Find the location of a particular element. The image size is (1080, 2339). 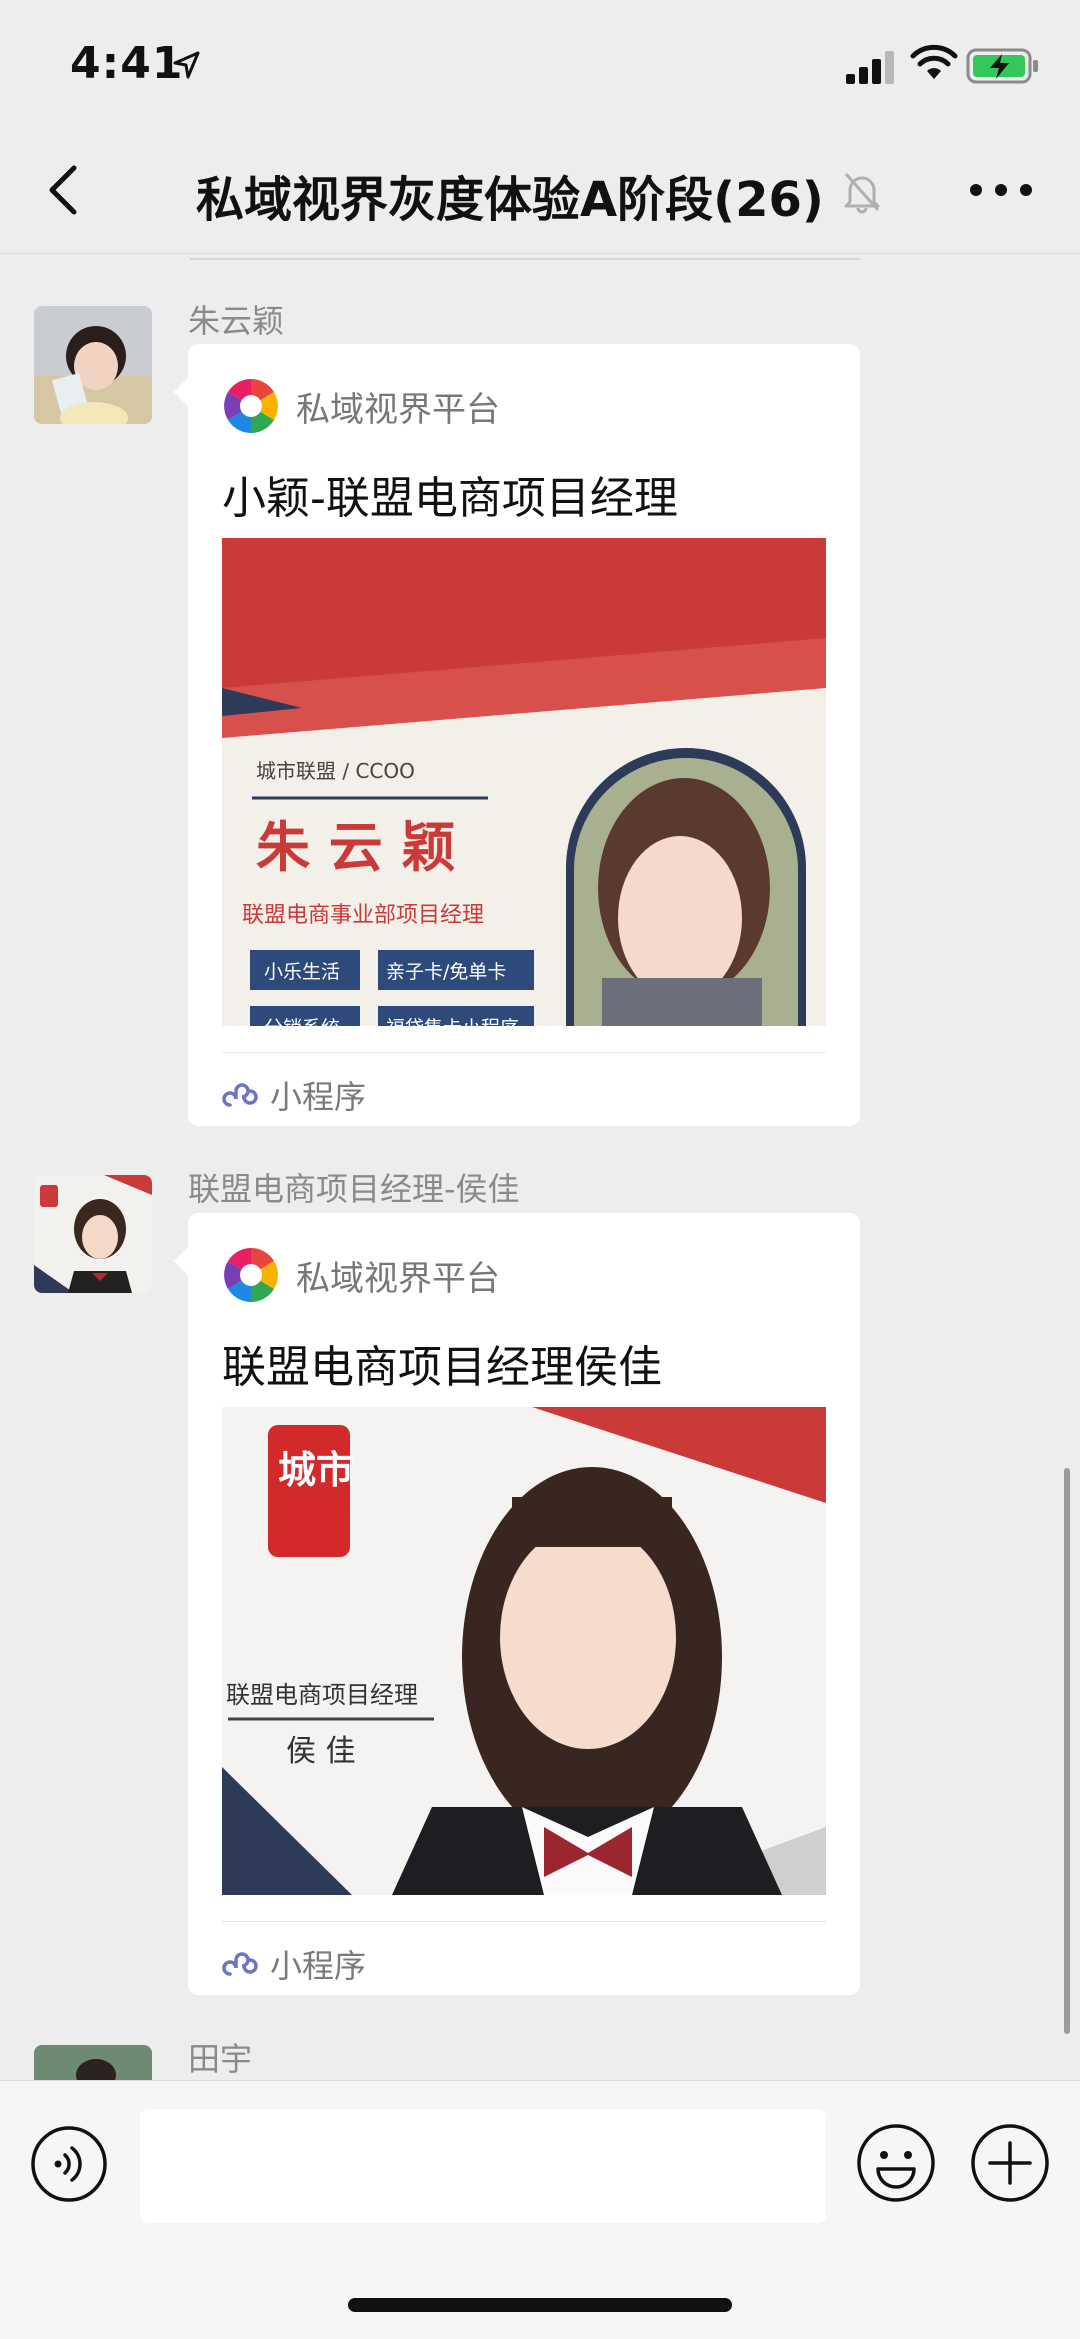

more-dots-icon is located at coordinates (1001, 190).